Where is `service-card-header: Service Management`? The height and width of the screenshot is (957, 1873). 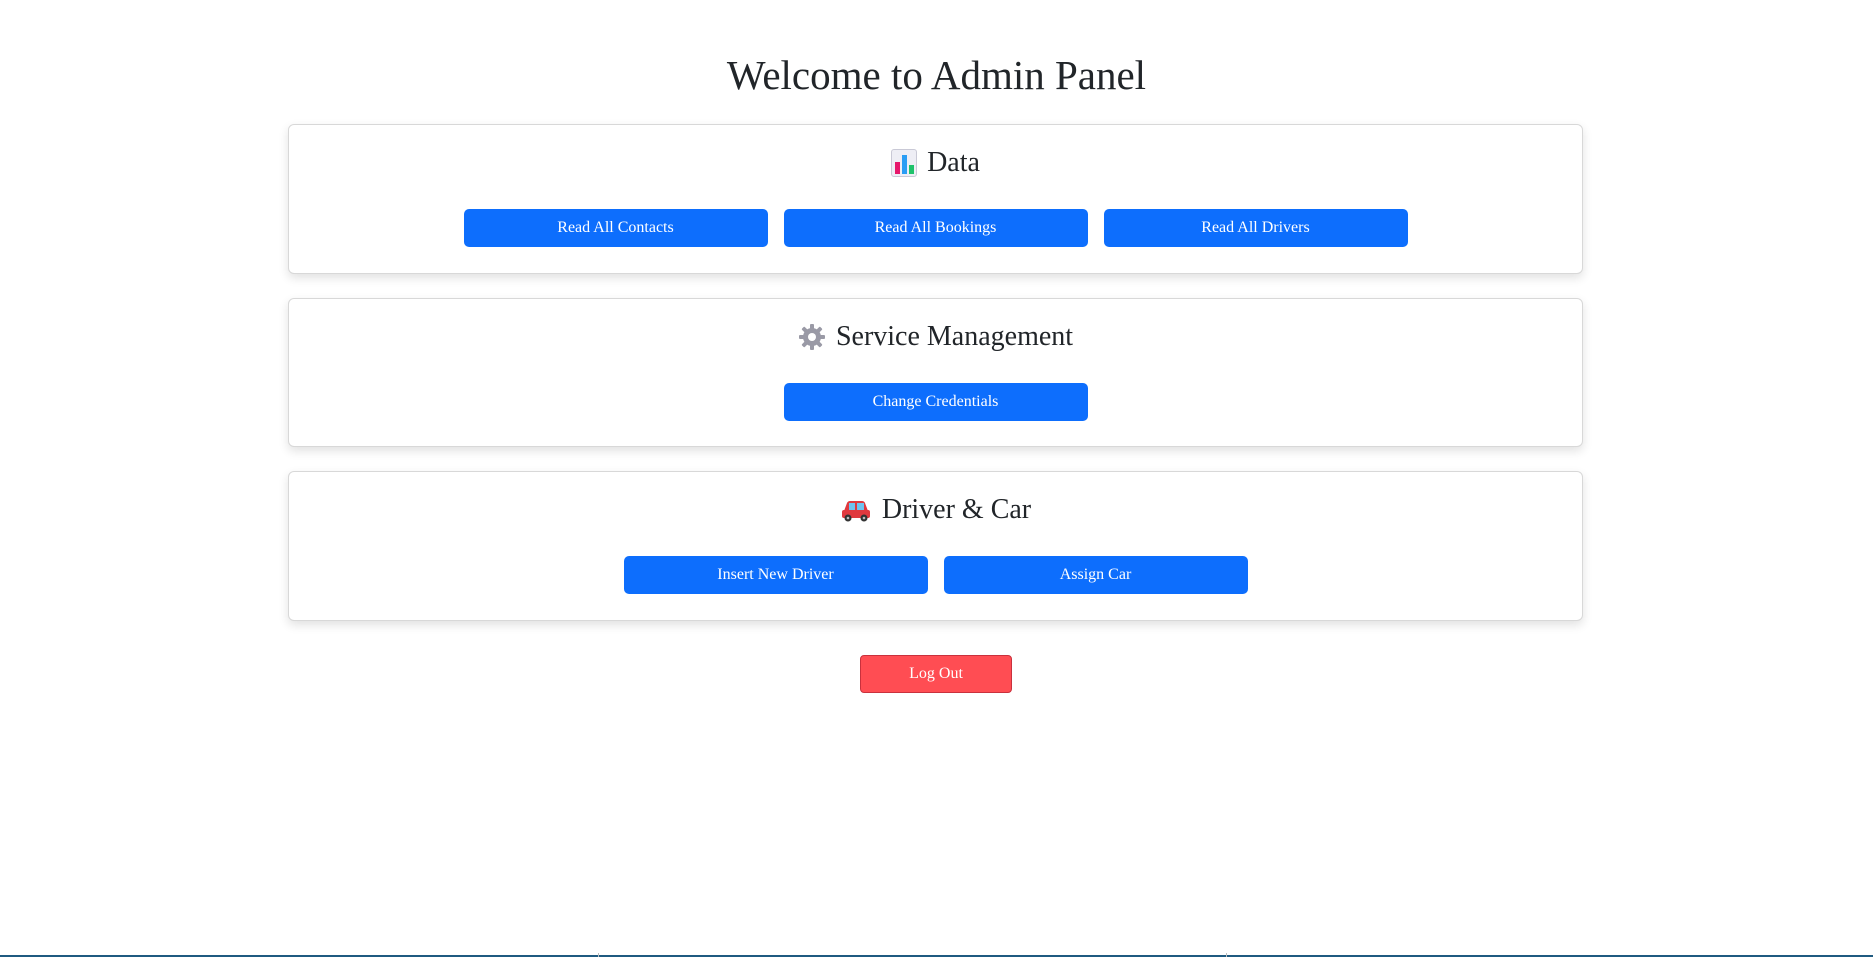 service-card-header: Service Management is located at coordinates (935, 337).